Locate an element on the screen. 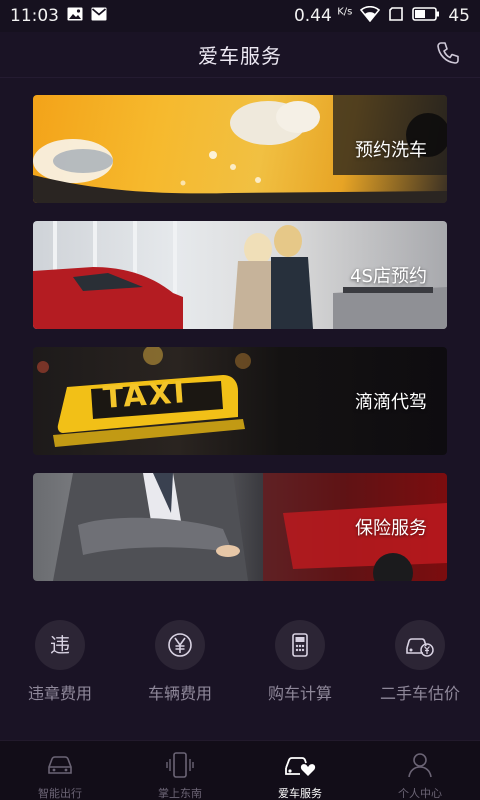 Image resolution: width=480 pixels, height=800 pixels. nav-smart-travel: 智能出行 is located at coordinates (60, 774).